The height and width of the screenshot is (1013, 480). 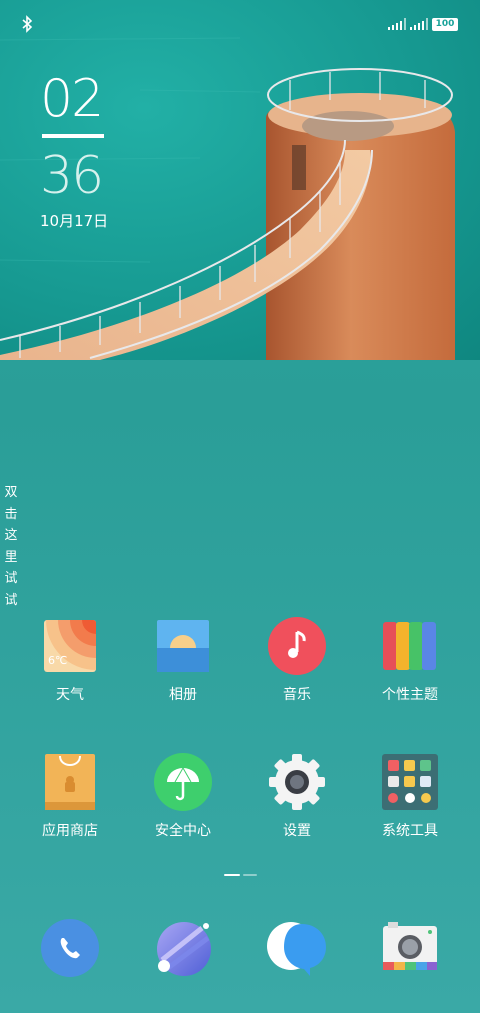 I want to click on system-tools-icon, so click(x=410, y=782).